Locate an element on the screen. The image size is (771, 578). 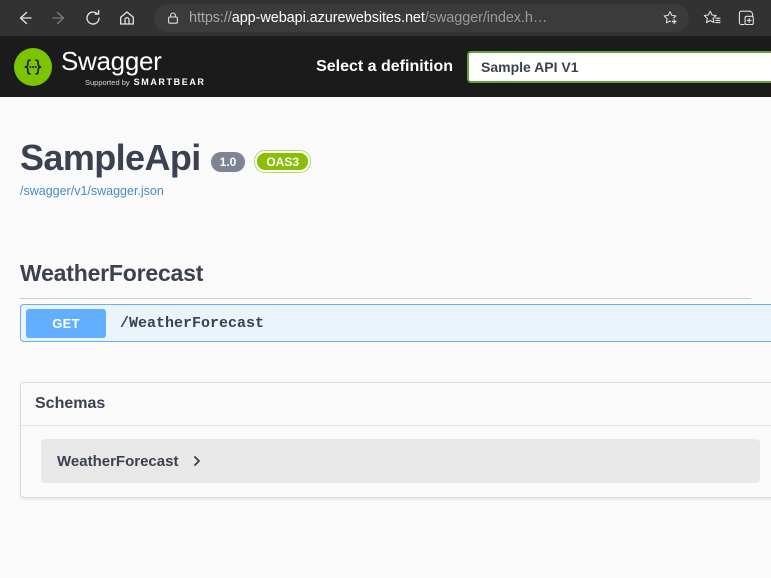
forward-button is located at coordinates (59, 18).